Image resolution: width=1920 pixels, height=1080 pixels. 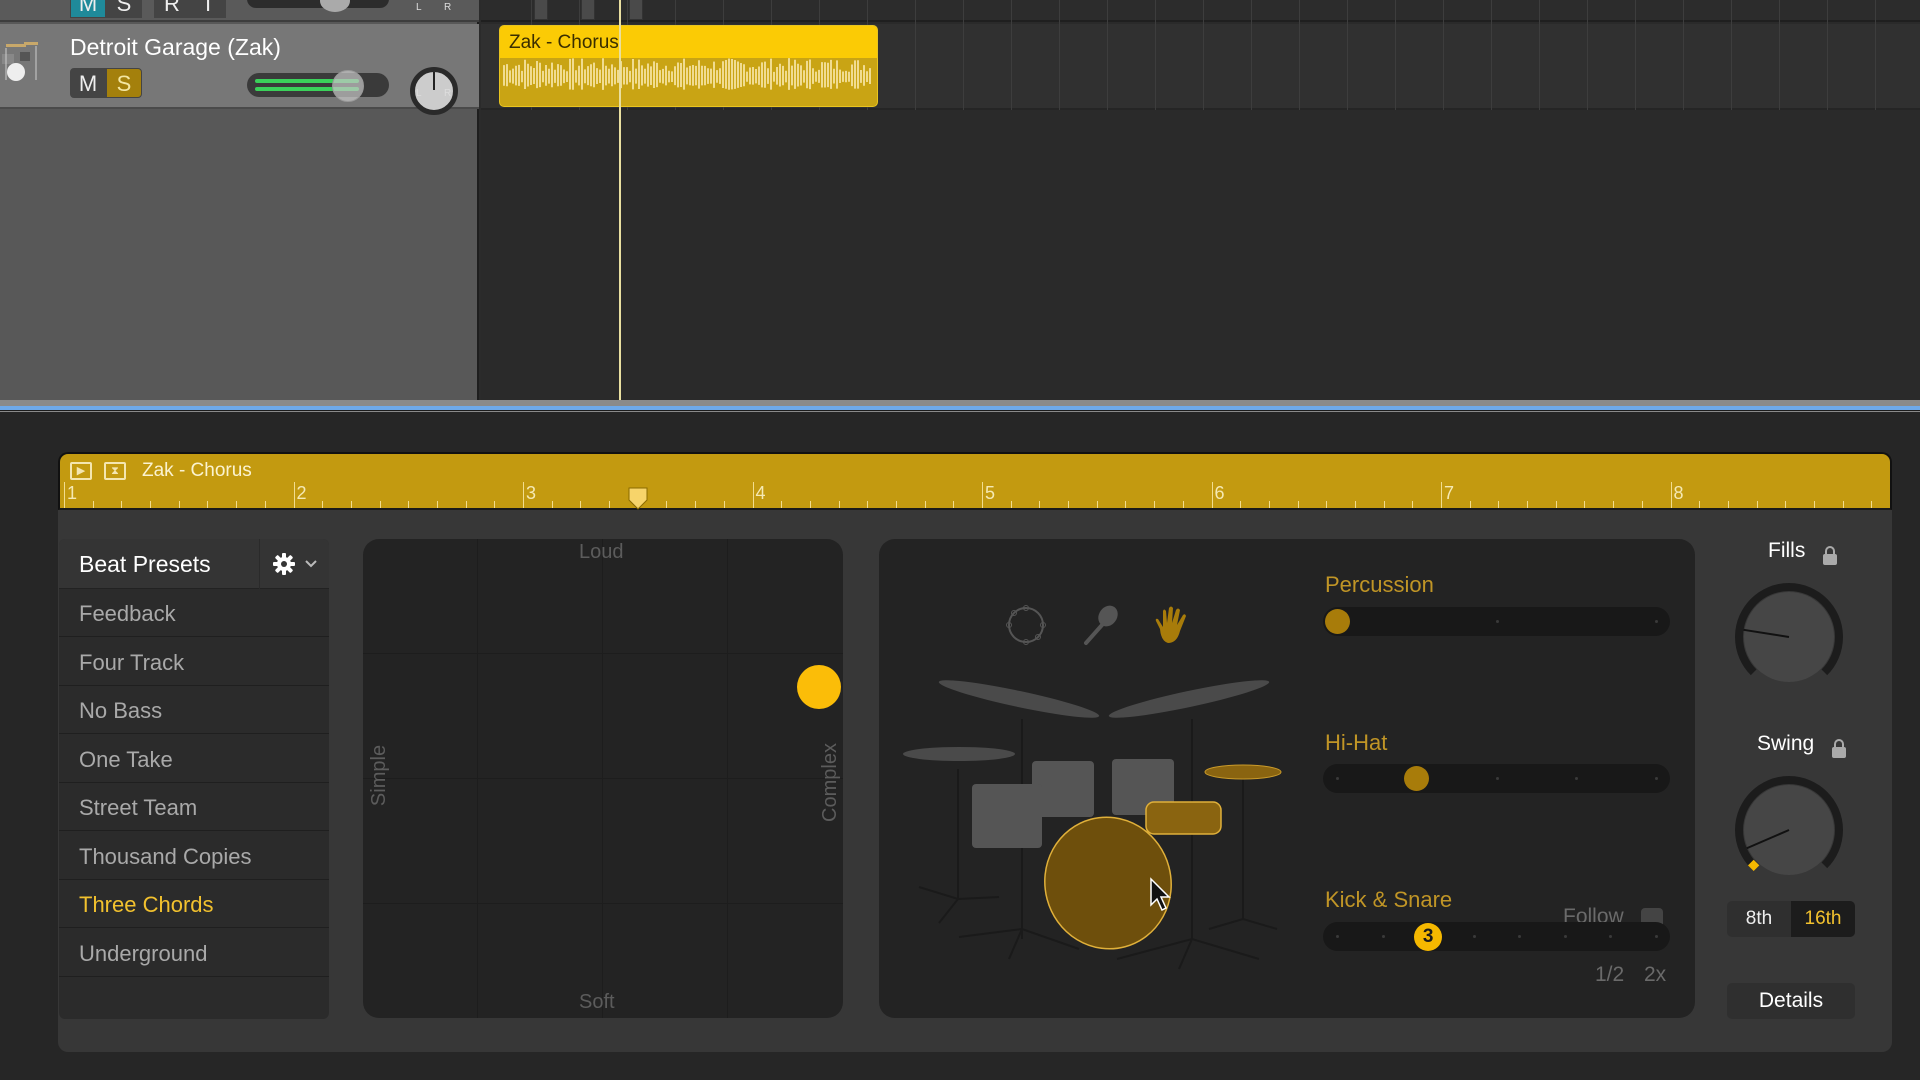 I want to click on kick-snare-slider: 3, so click(x=1496, y=936).